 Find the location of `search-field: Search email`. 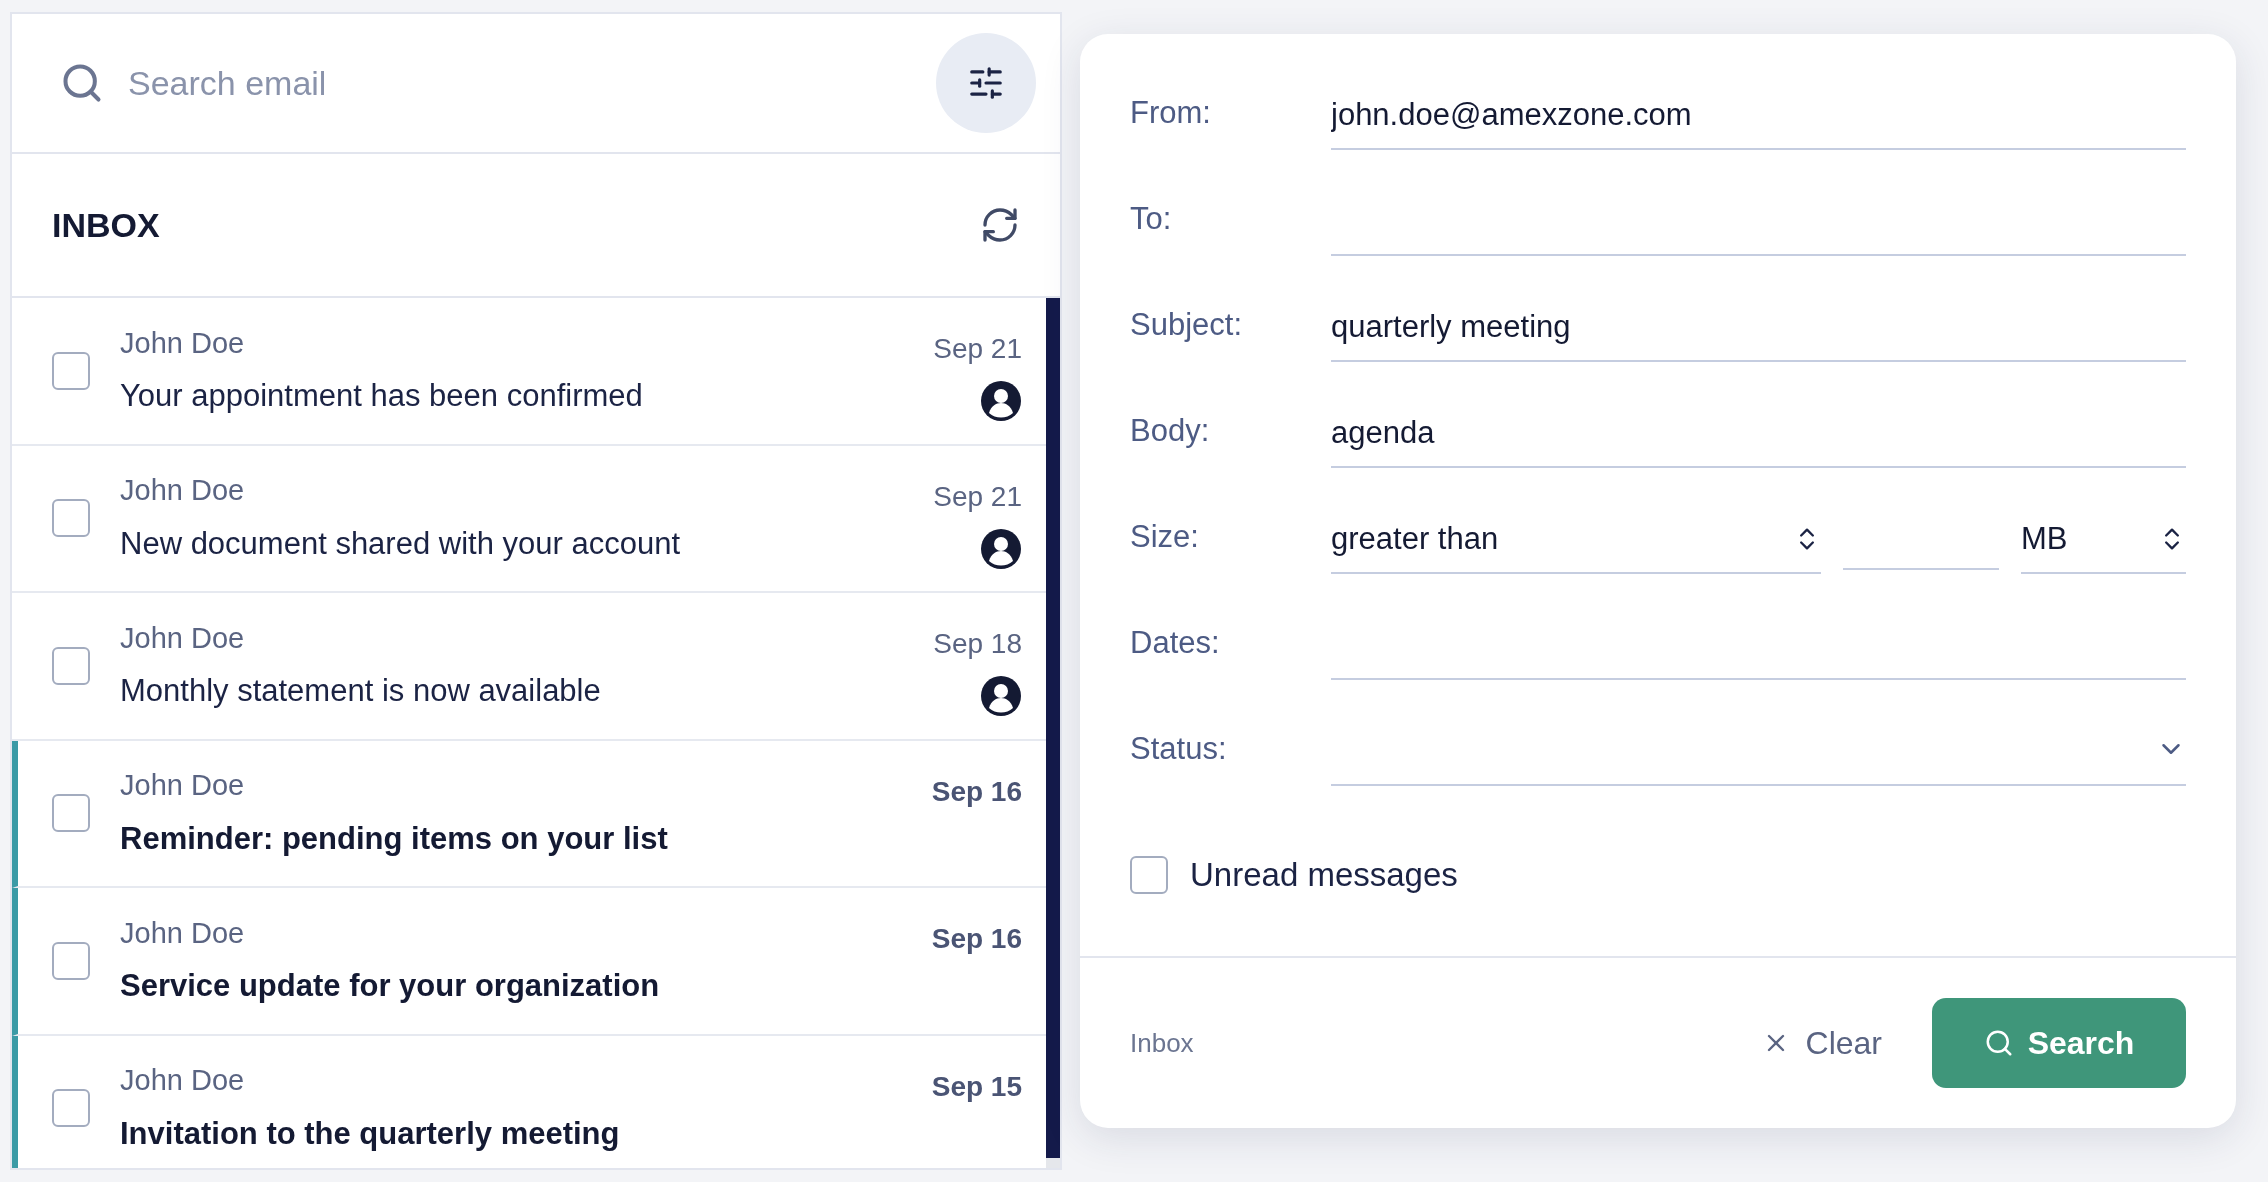

search-field: Search email is located at coordinates (520, 83).